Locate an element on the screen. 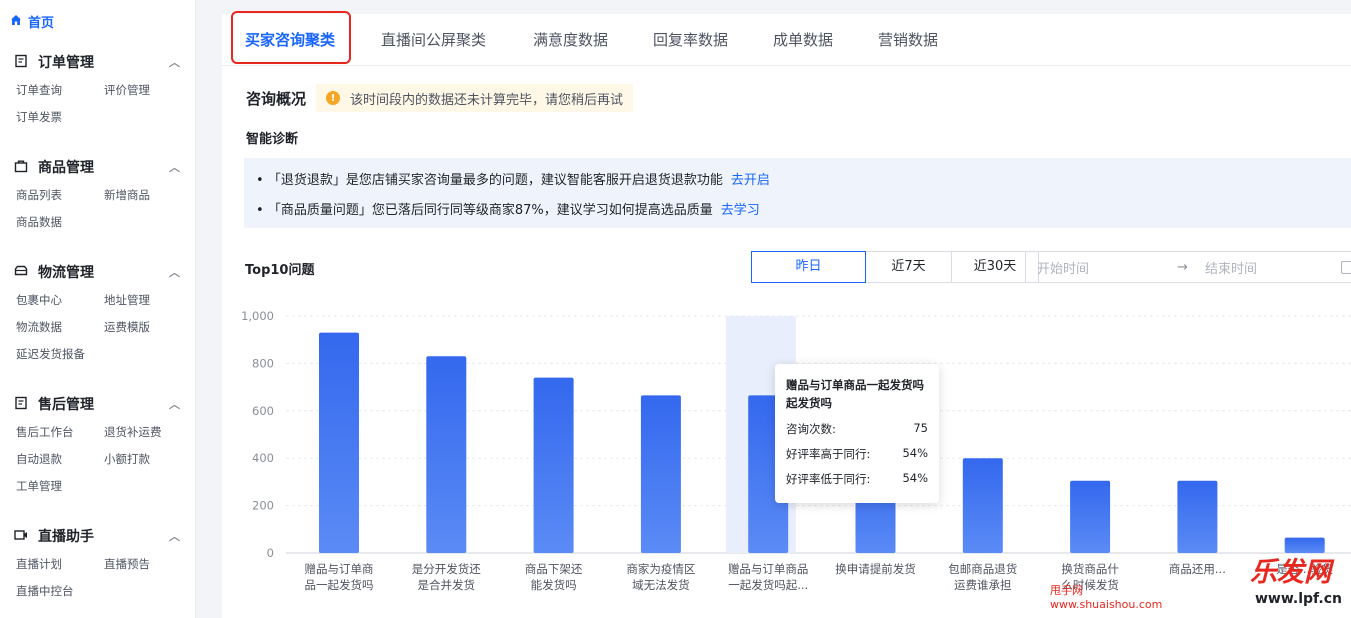 This screenshot has height=618, width=1351. x-tick-label: 赠品与订单商 is located at coordinates (339, 569).